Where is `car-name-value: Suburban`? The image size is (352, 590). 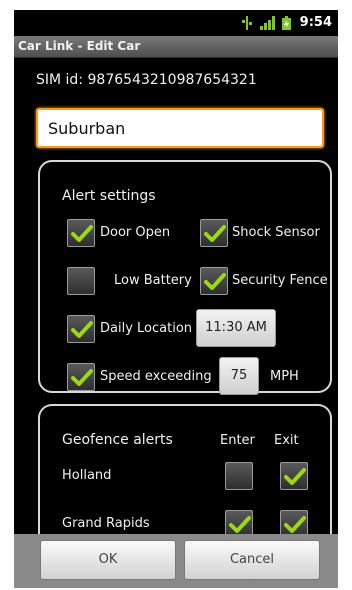 car-name-value: Suburban is located at coordinates (87, 128).